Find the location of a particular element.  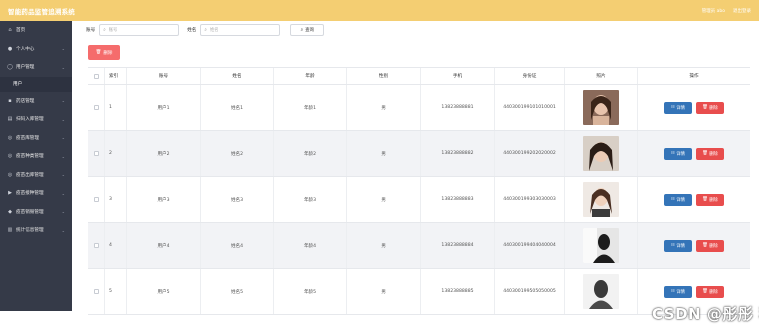

account-search-input: ⌕ 账号 is located at coordinates (139, 30).